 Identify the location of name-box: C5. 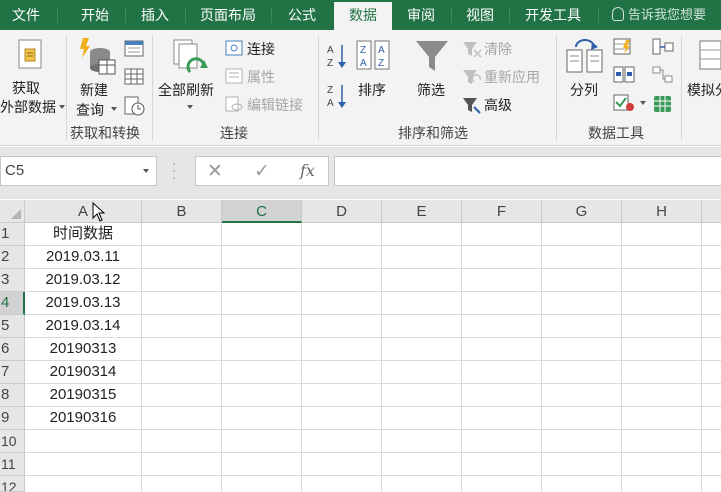
(78, 171).